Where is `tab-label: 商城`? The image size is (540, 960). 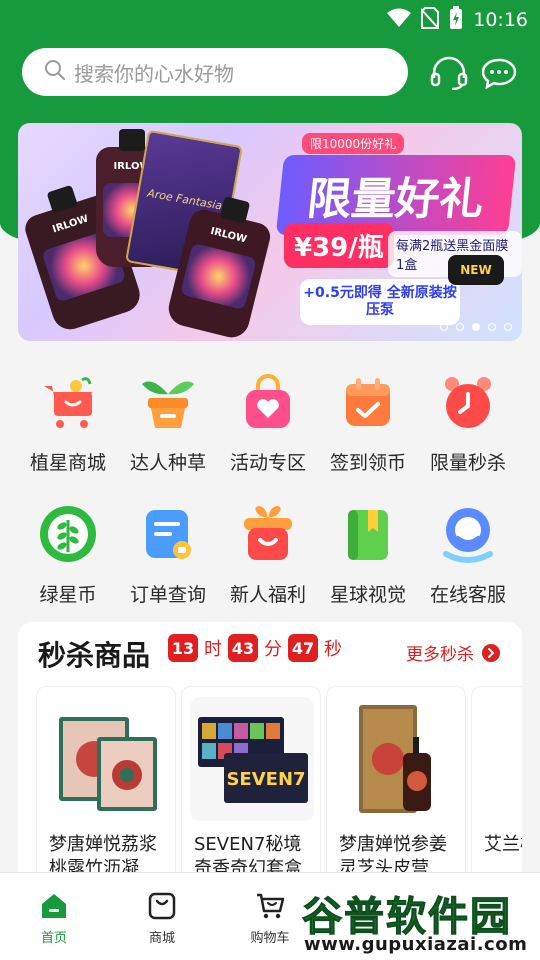
tab-label: 商城 is located at coordinates (161, 938).